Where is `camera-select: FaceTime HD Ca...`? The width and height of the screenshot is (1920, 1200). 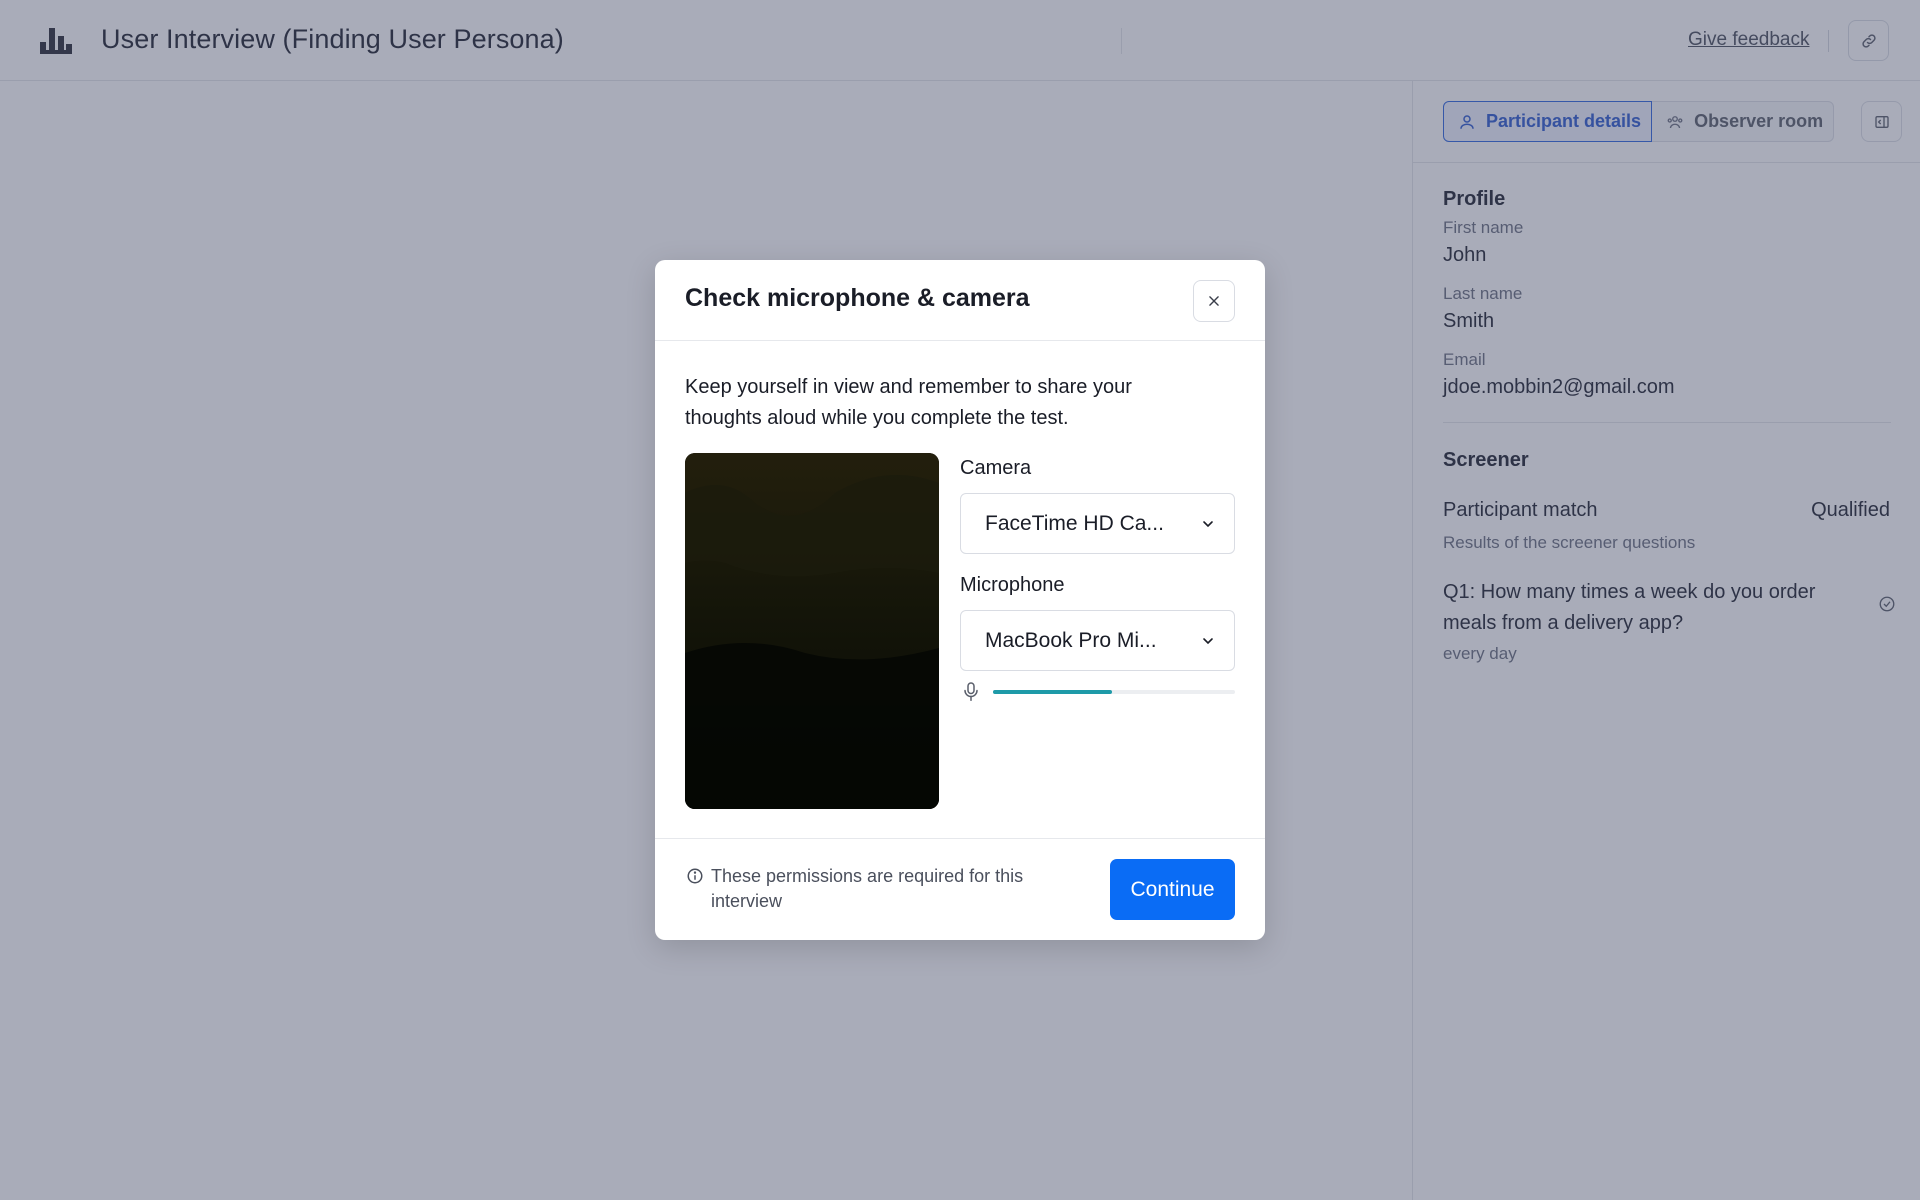
camera-select: FaceTime HD Ca... is located at coordinates (1097, 523).